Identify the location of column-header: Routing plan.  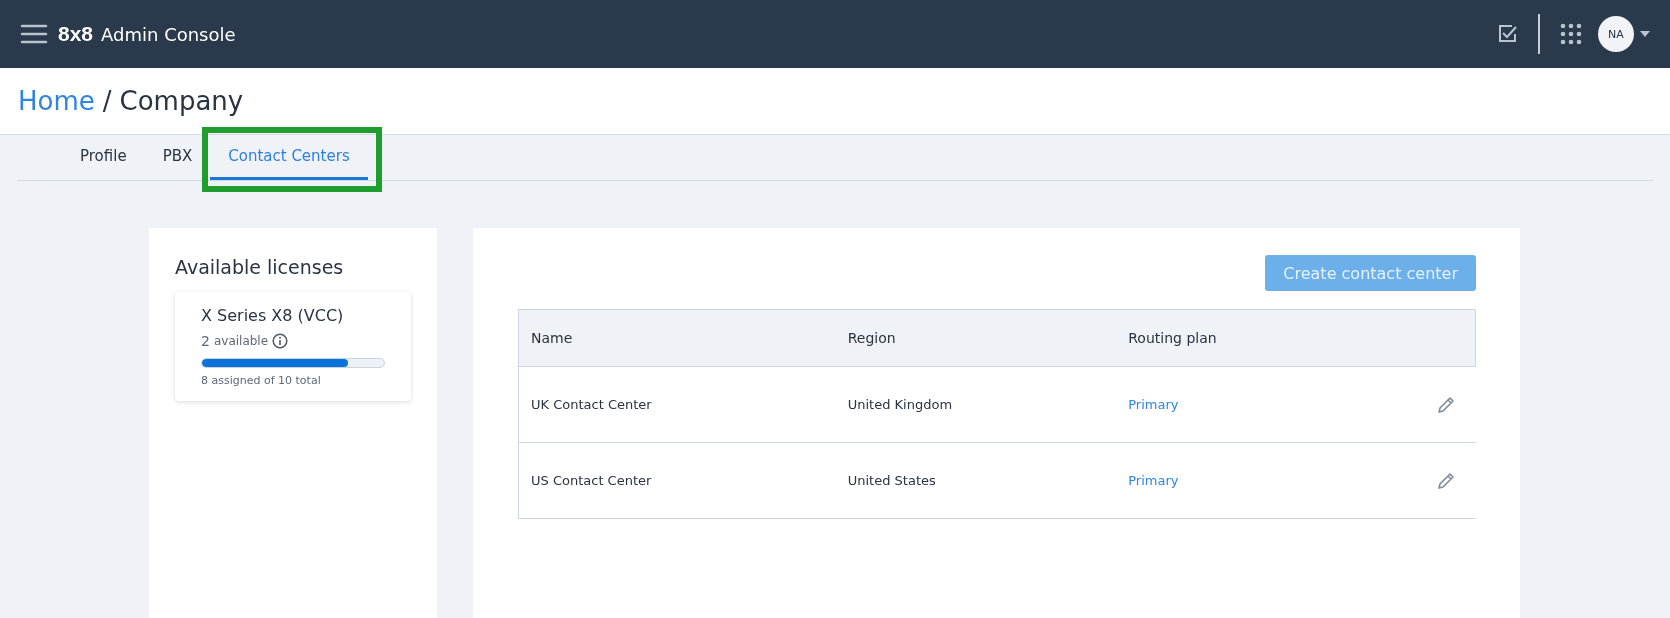
(1239, 338).